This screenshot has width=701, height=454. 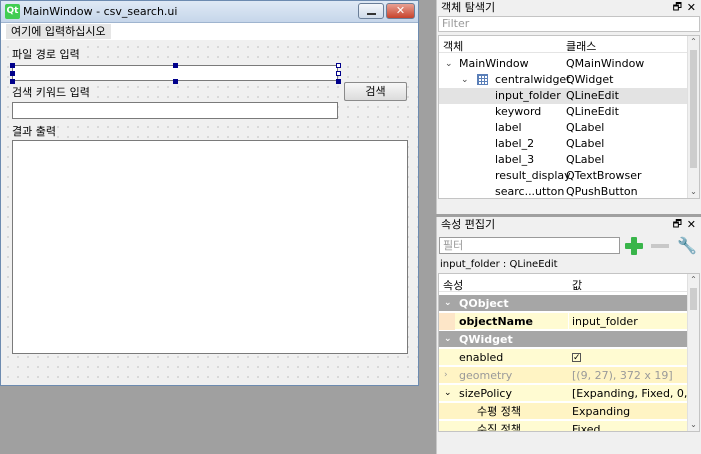 I want to click on tree-header: 객체 클래스, so click(x=564, y=44).